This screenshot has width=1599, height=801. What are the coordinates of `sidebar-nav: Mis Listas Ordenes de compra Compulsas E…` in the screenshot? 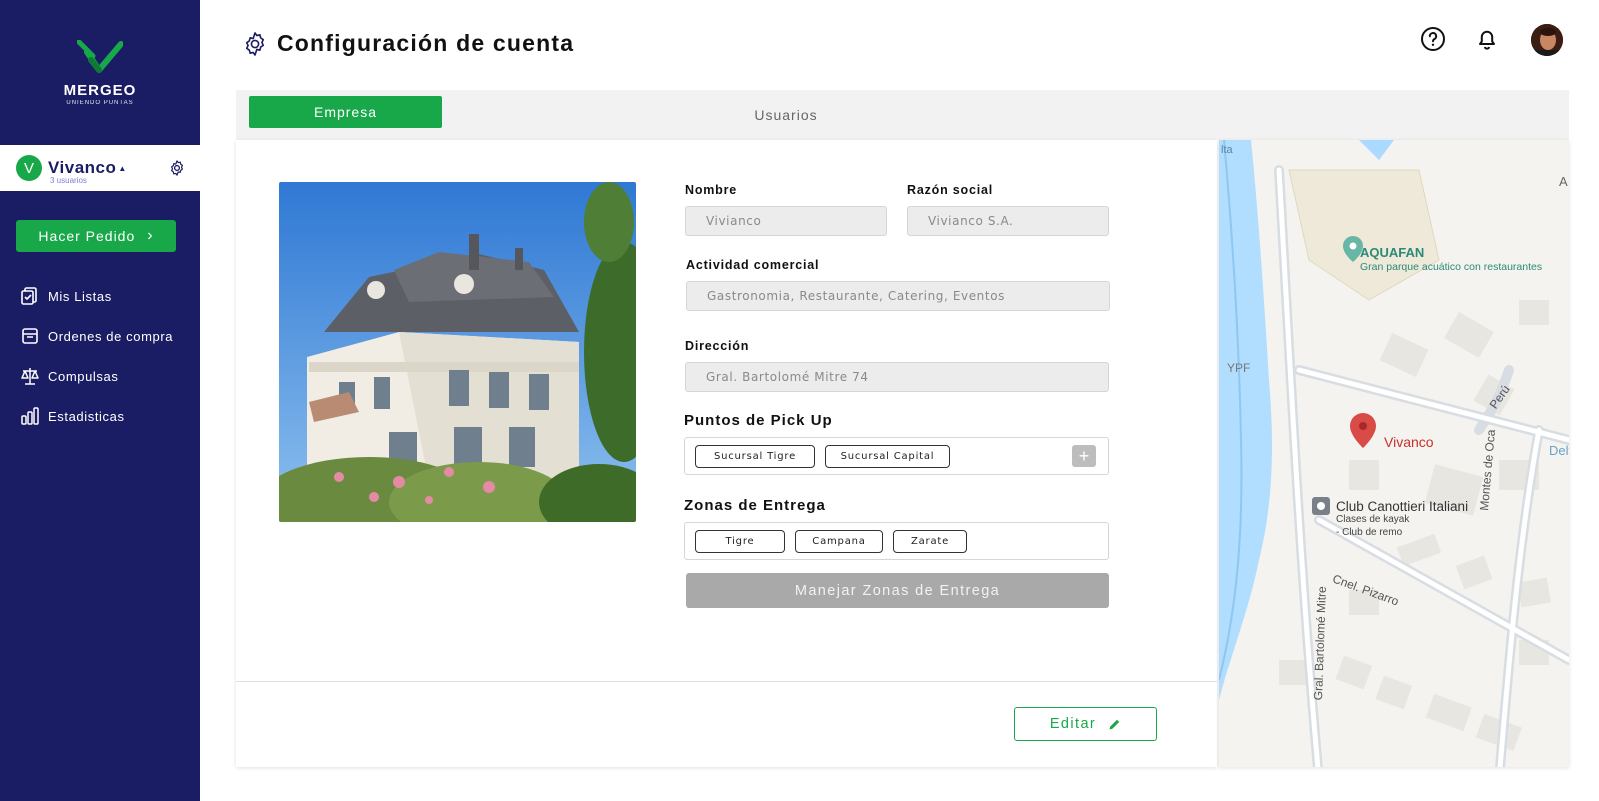 It's located at (105, 356).